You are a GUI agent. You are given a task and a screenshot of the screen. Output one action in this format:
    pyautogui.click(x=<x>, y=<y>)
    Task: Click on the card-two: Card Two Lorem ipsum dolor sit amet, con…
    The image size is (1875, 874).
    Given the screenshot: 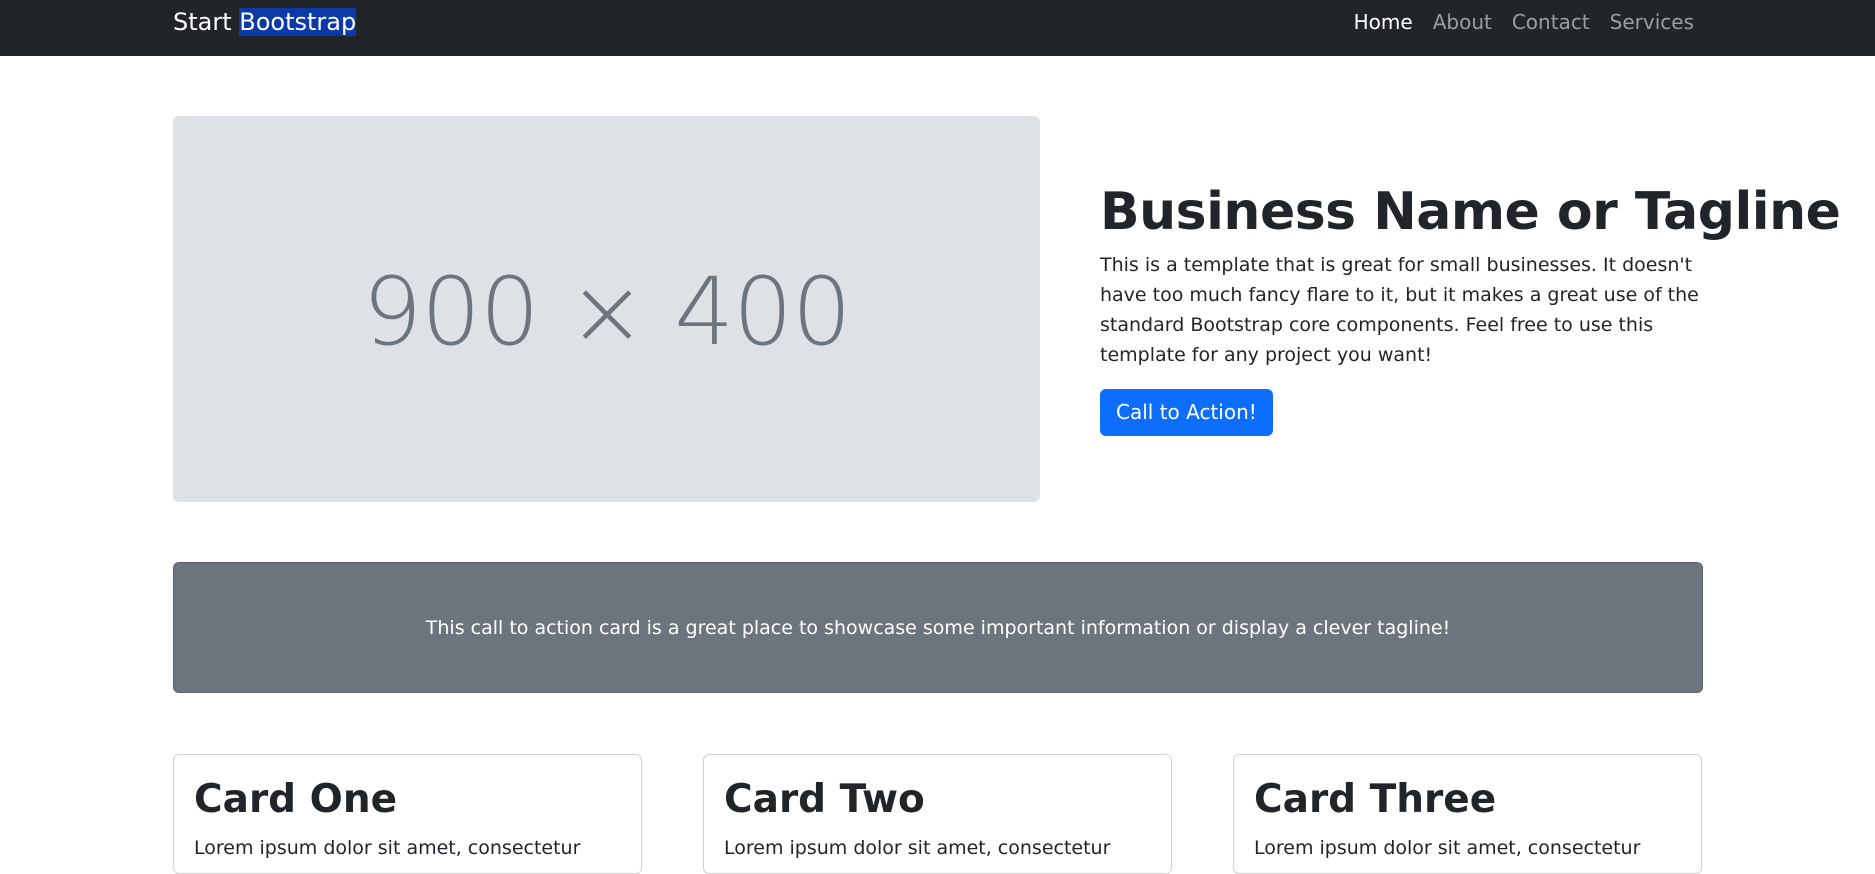 What is the action you would take?
    pyautogui.click(x=937, y=814)
    